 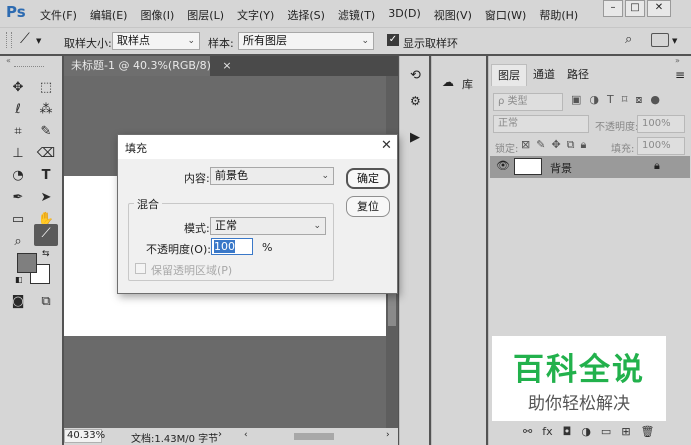 I want to click on lock-paint-icon: ✎, so click(x=540, y=145).